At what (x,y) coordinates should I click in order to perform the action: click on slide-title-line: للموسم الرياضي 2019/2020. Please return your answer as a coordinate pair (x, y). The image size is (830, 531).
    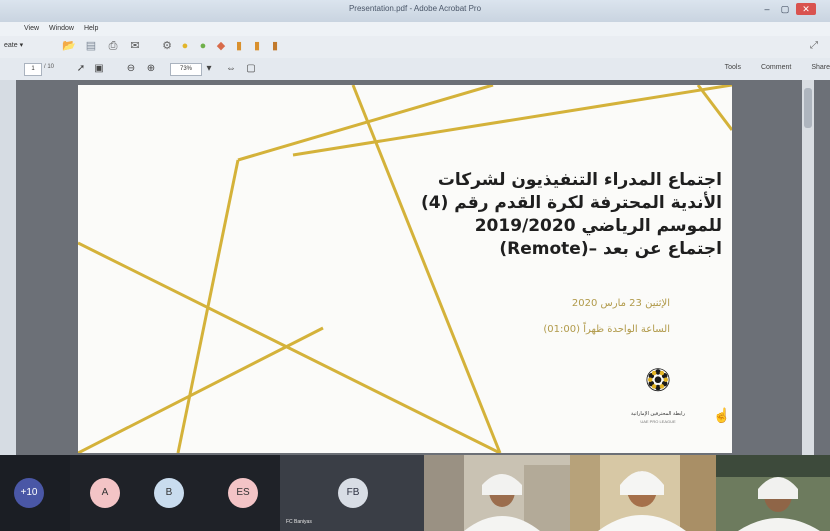
    Looking at the image, I should click on (598, 226).